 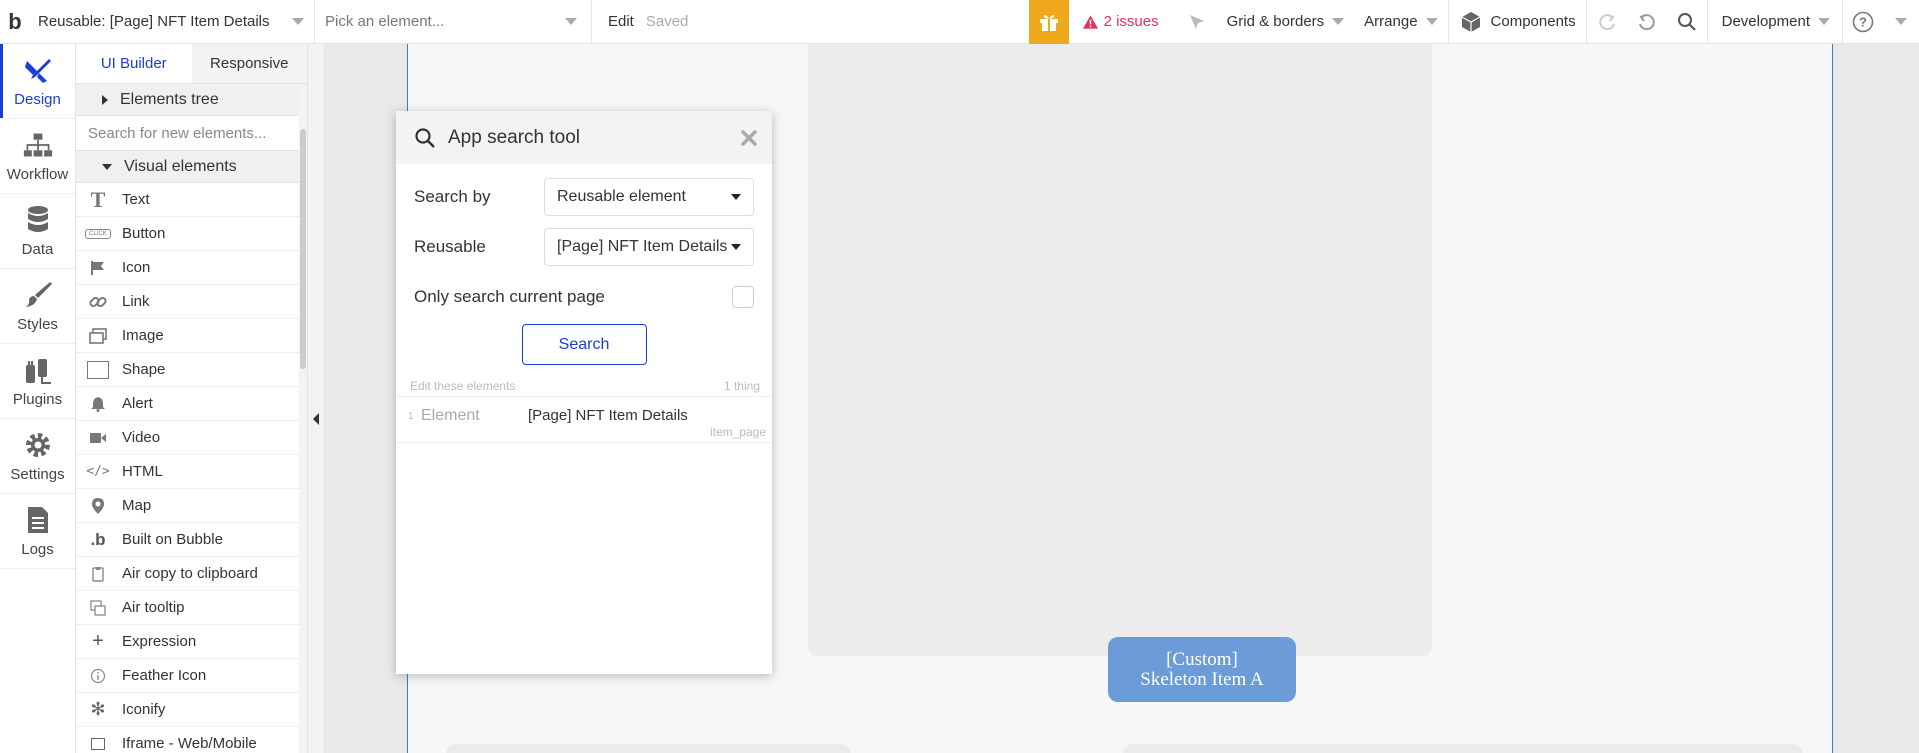 I want to click on element-label: Shape, so click(x=144, y=369).